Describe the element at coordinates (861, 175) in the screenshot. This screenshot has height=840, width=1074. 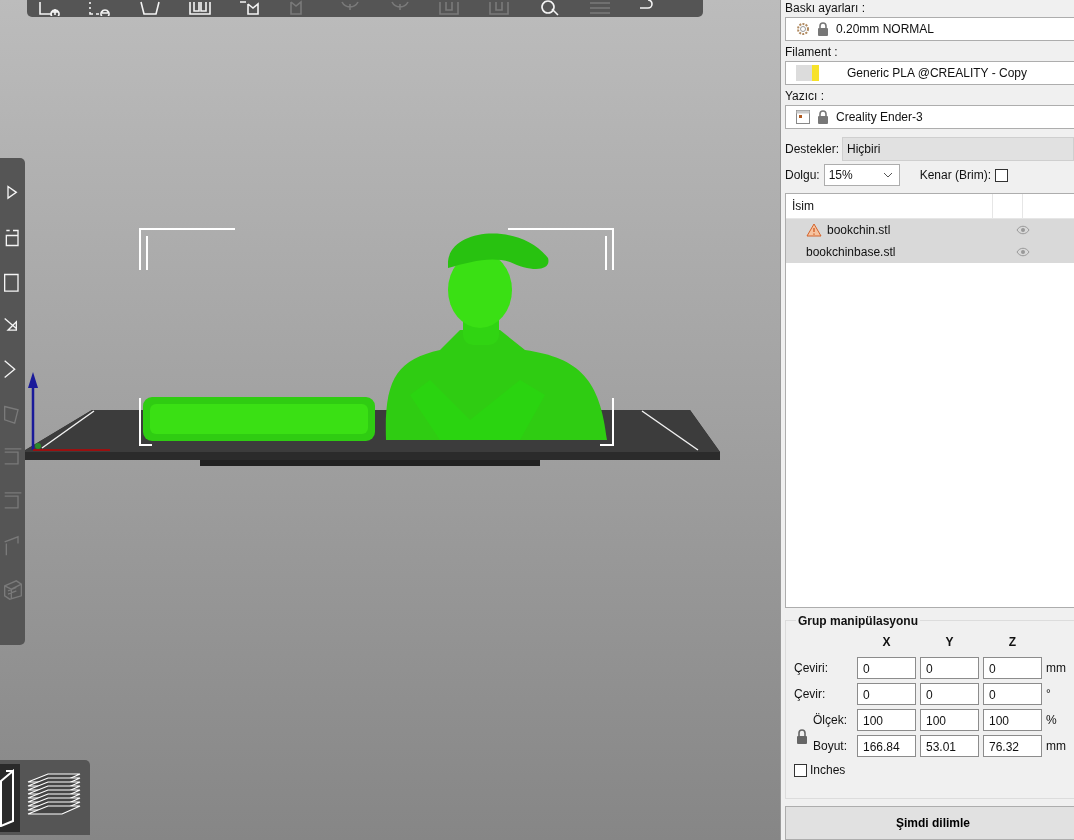
I see `infill-dropdown: 15%` at that location.